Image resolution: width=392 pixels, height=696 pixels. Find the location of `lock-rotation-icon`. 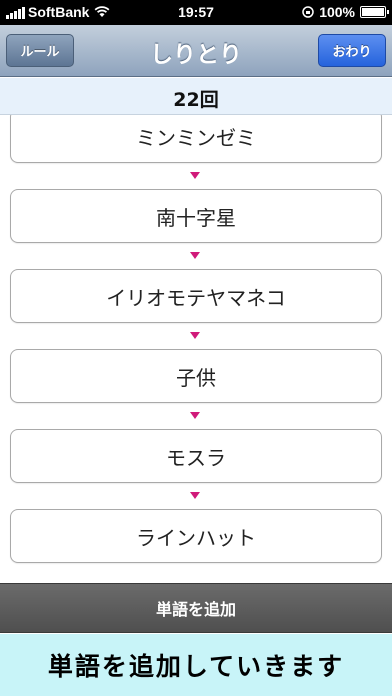

lock-rotation-icon is located at coordinates (308, 12).